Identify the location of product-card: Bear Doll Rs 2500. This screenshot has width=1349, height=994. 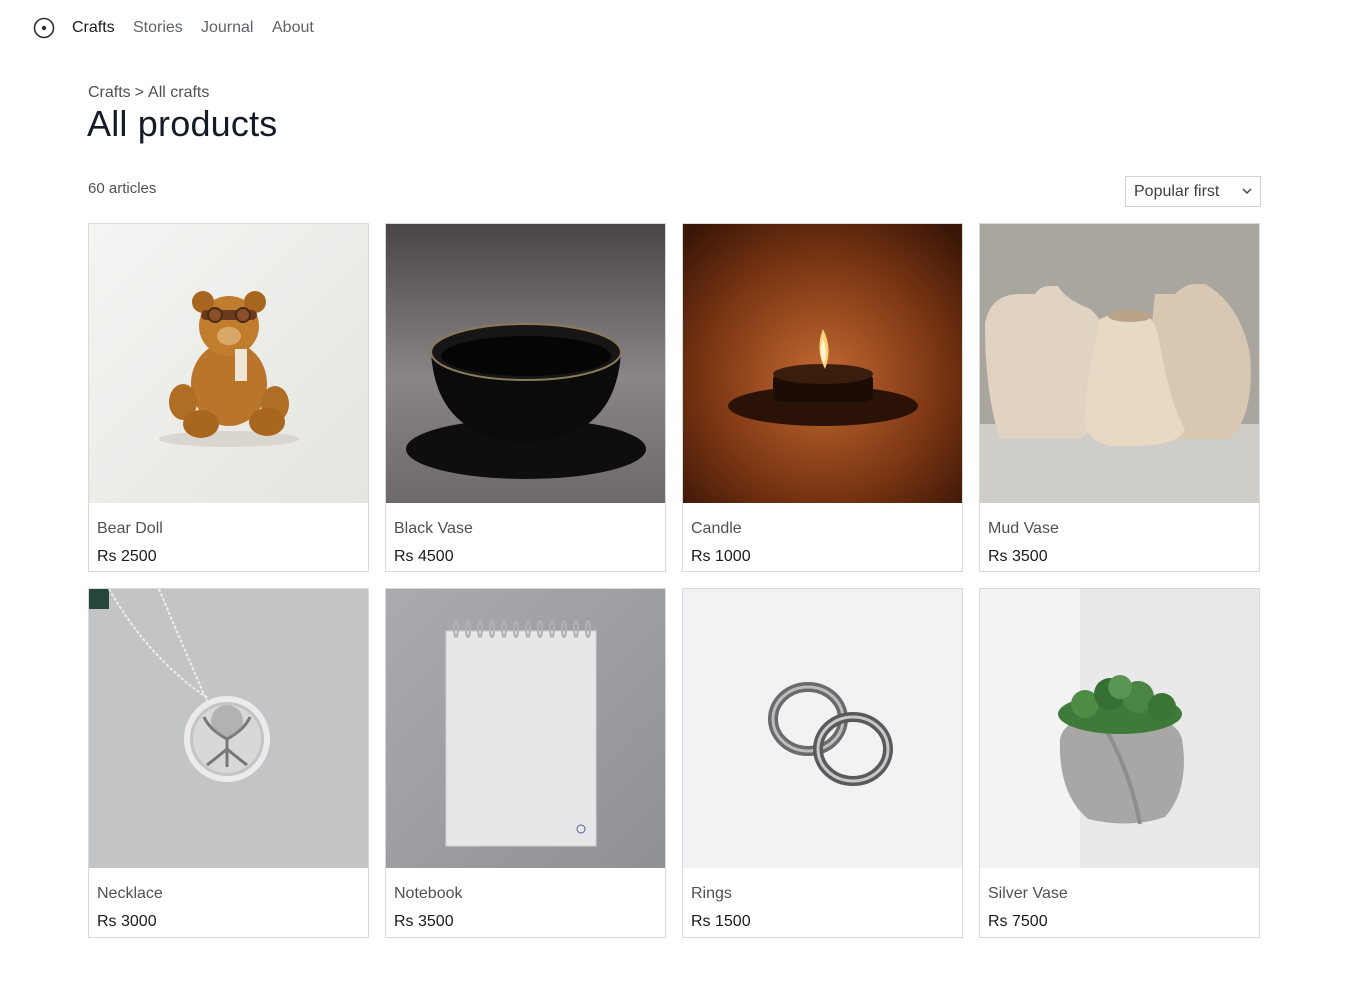
(228, 397).